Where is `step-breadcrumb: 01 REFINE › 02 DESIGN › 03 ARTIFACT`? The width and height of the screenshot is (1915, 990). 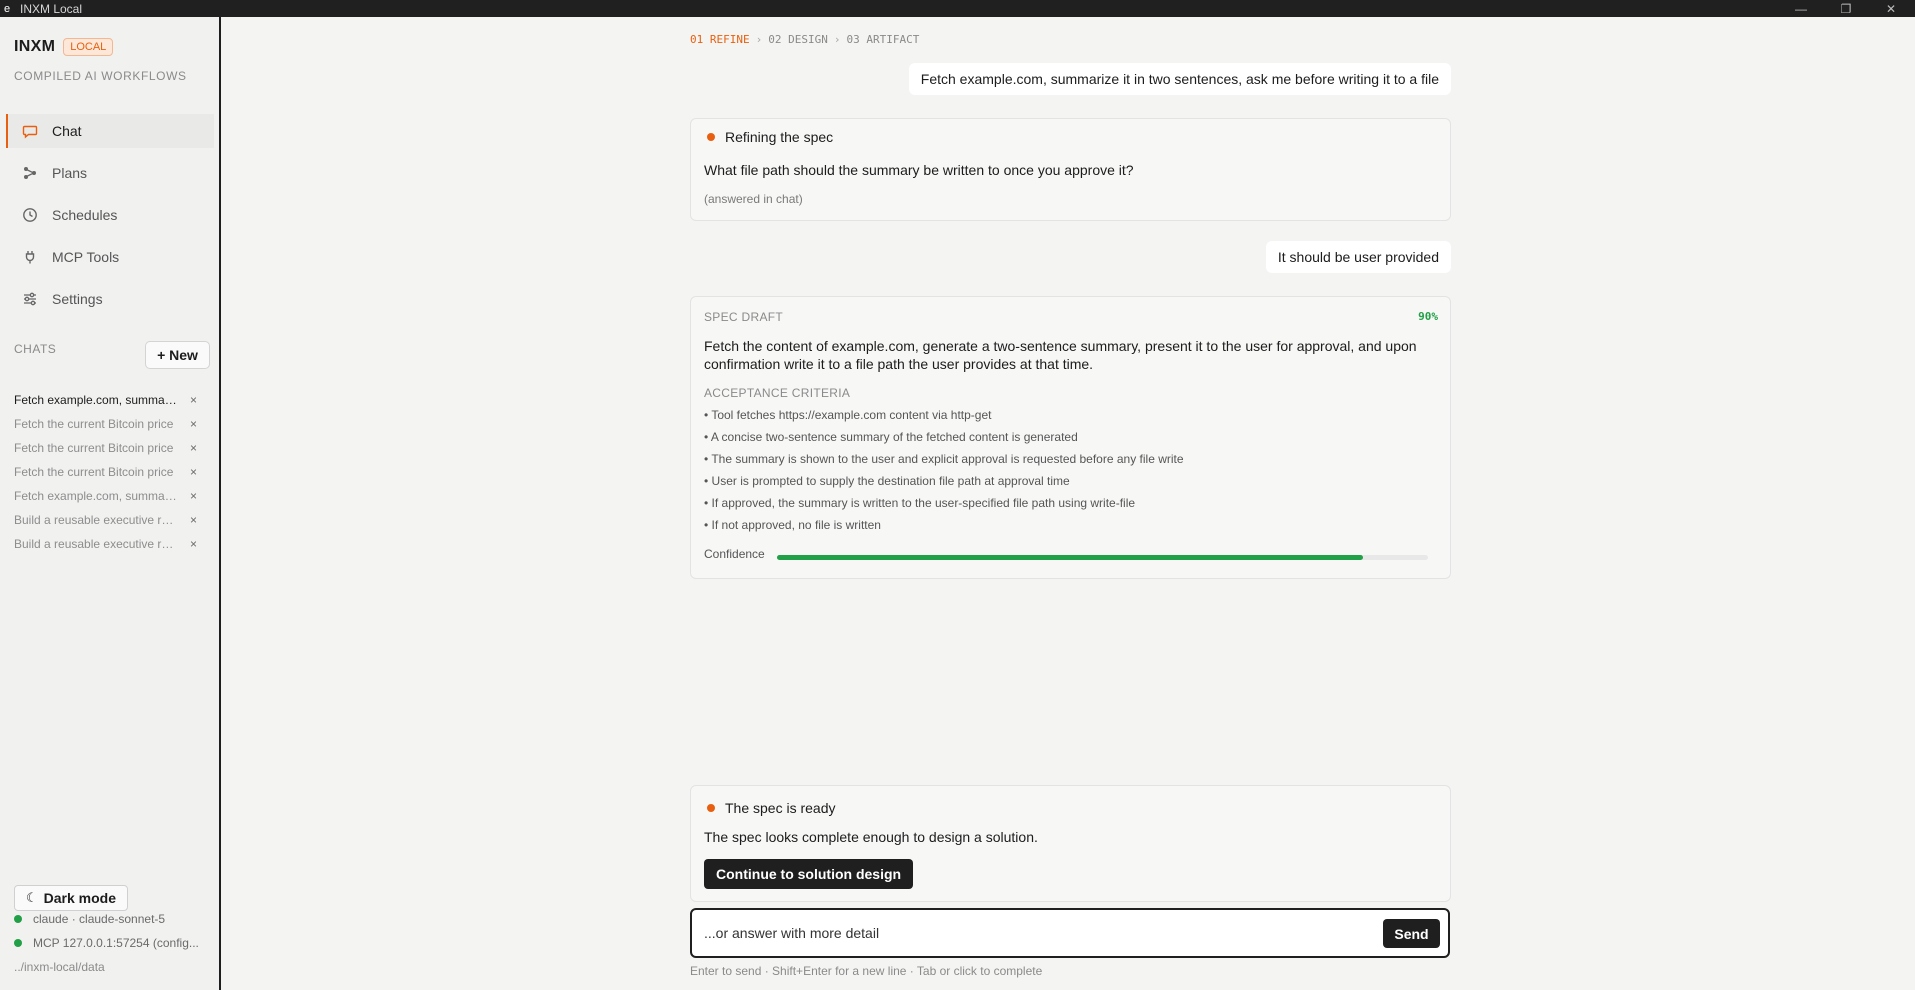 step-breadcrumb: 01 REFINE › 02 DESIGN › 03 ARTIFACT is located at coordinates (804, 39).